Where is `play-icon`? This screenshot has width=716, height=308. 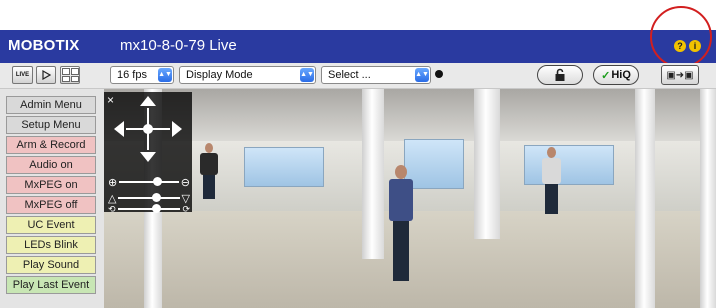
play-icon is located at coordinates (46, 75).